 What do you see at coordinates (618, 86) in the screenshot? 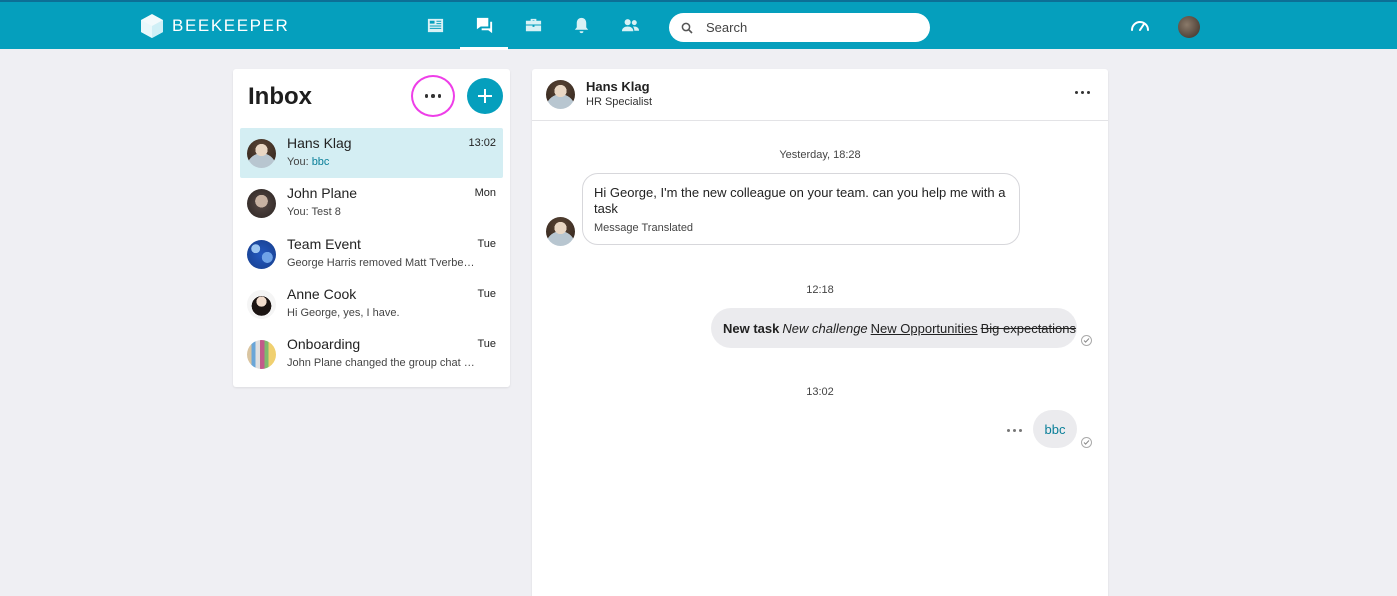
I see `chat-contact-name: Hans Klag` at bounding box center [618, 86].